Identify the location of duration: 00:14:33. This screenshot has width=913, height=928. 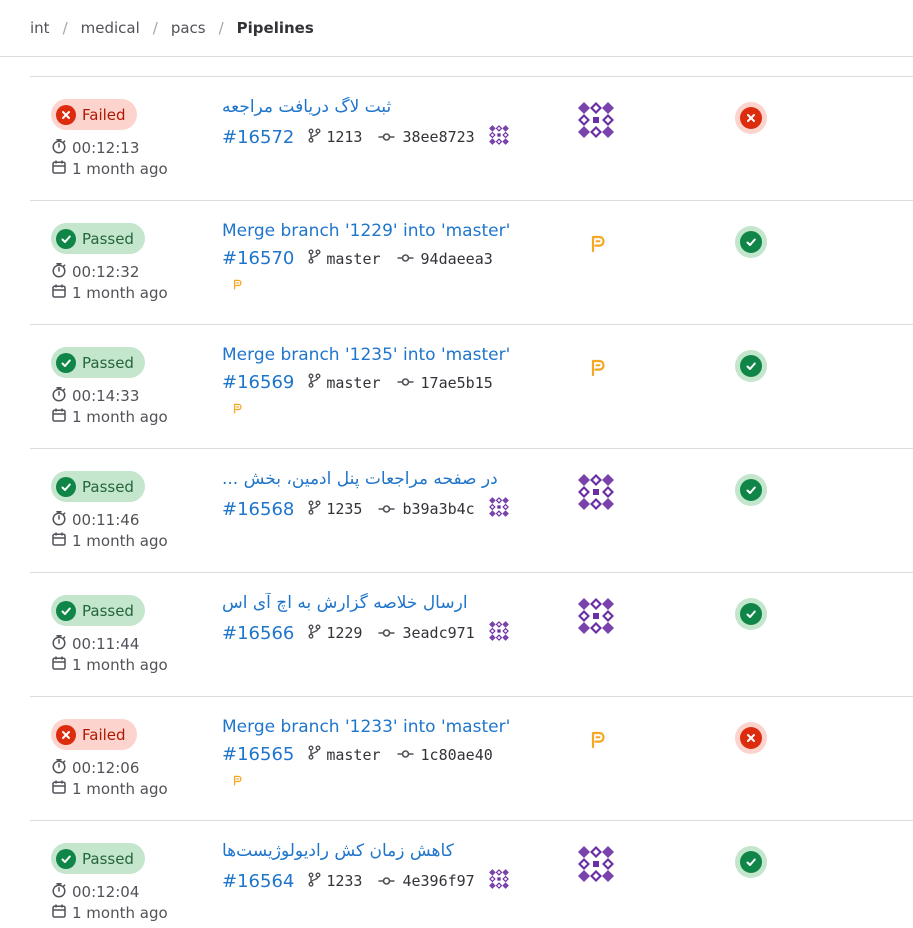
(95, 396).